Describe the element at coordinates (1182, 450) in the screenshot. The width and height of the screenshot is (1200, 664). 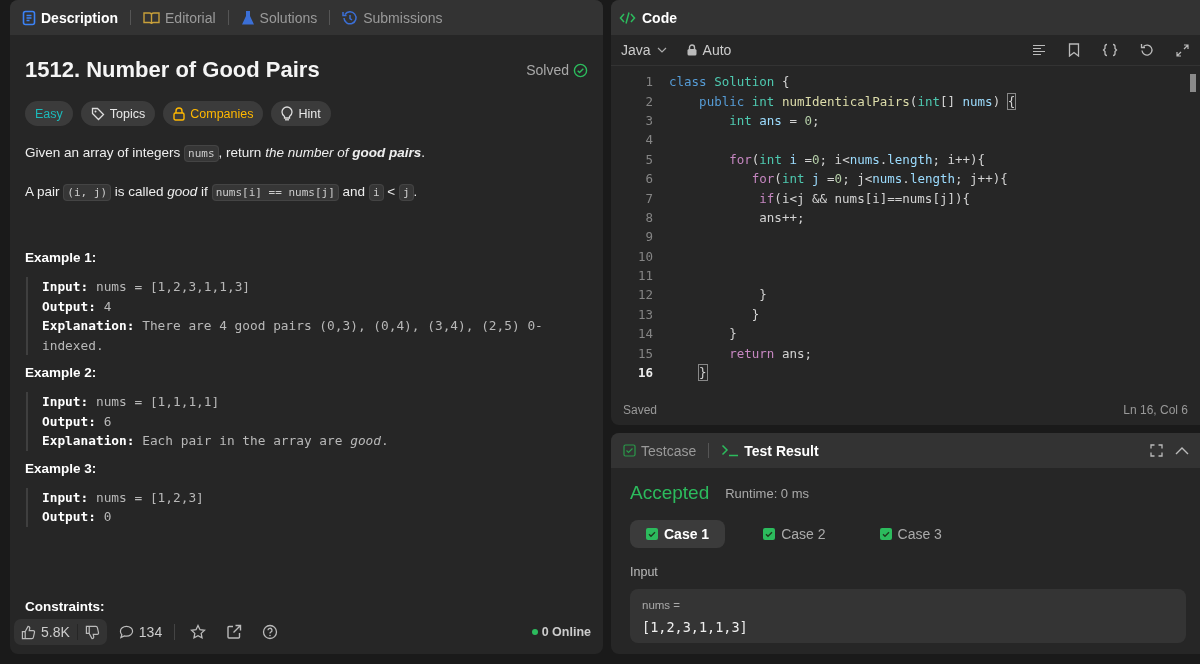
I see `chevron-up-icon` at that location.